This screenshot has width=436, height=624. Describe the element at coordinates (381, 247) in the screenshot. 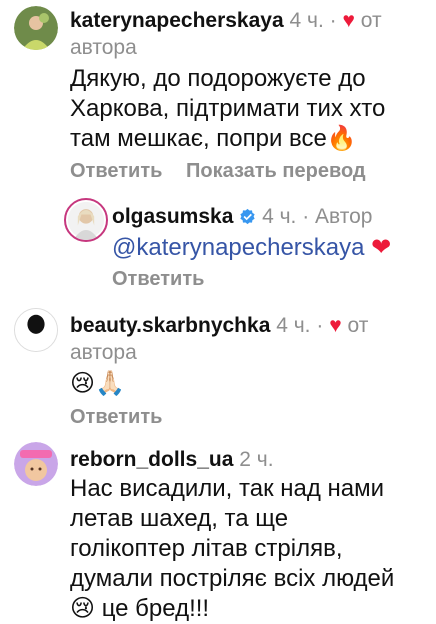

I see `heart-emoji: ❤` at that location.